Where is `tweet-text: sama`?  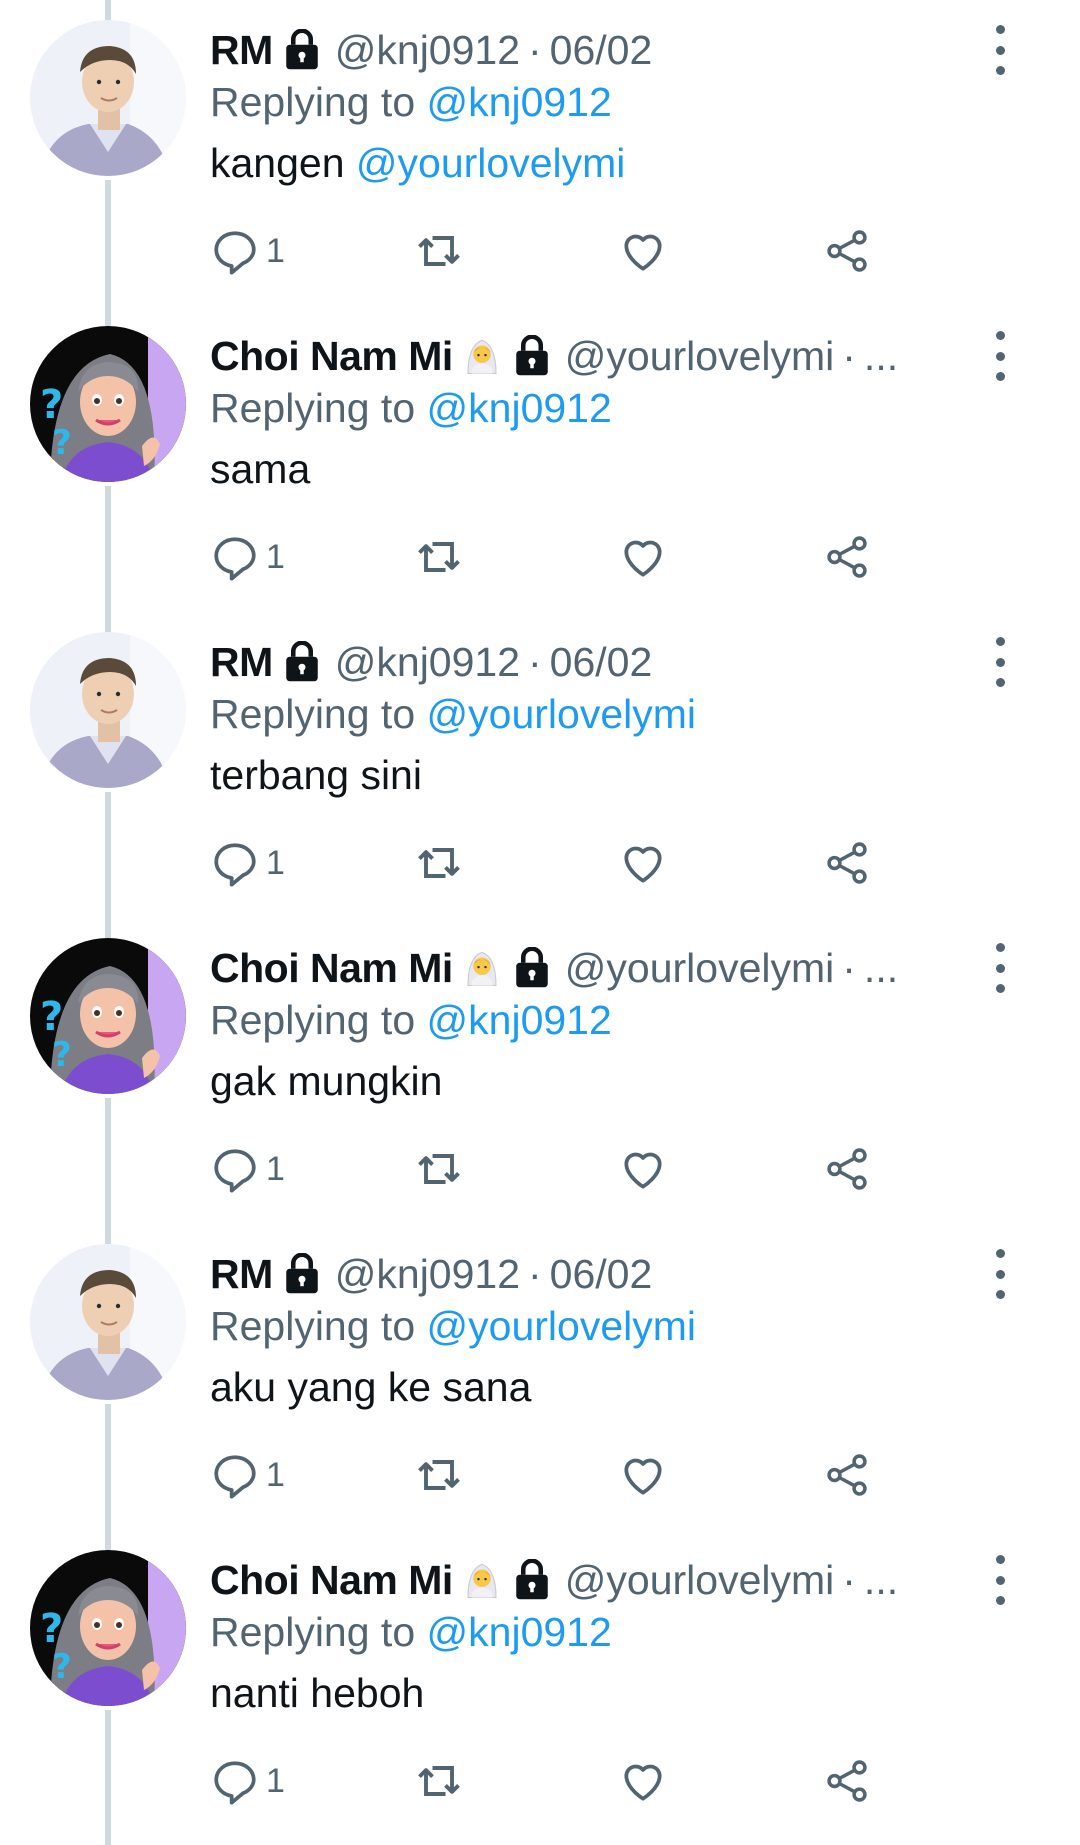
tweet-text: sama is located at coordinates (590, 469).